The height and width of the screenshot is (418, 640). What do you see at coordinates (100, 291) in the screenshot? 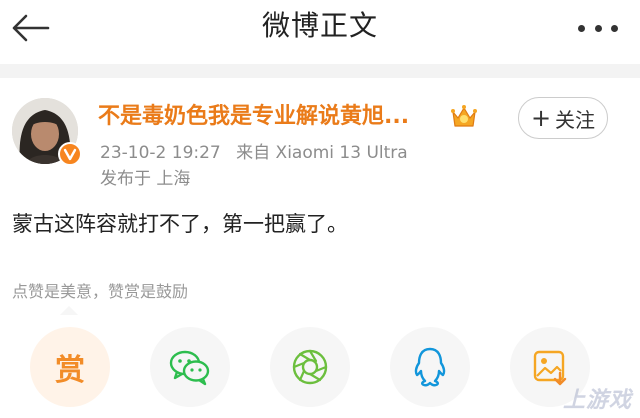
I see `reward-note: 点赞是美意，赞赏是鼓励` at bounding box center [100, 291].